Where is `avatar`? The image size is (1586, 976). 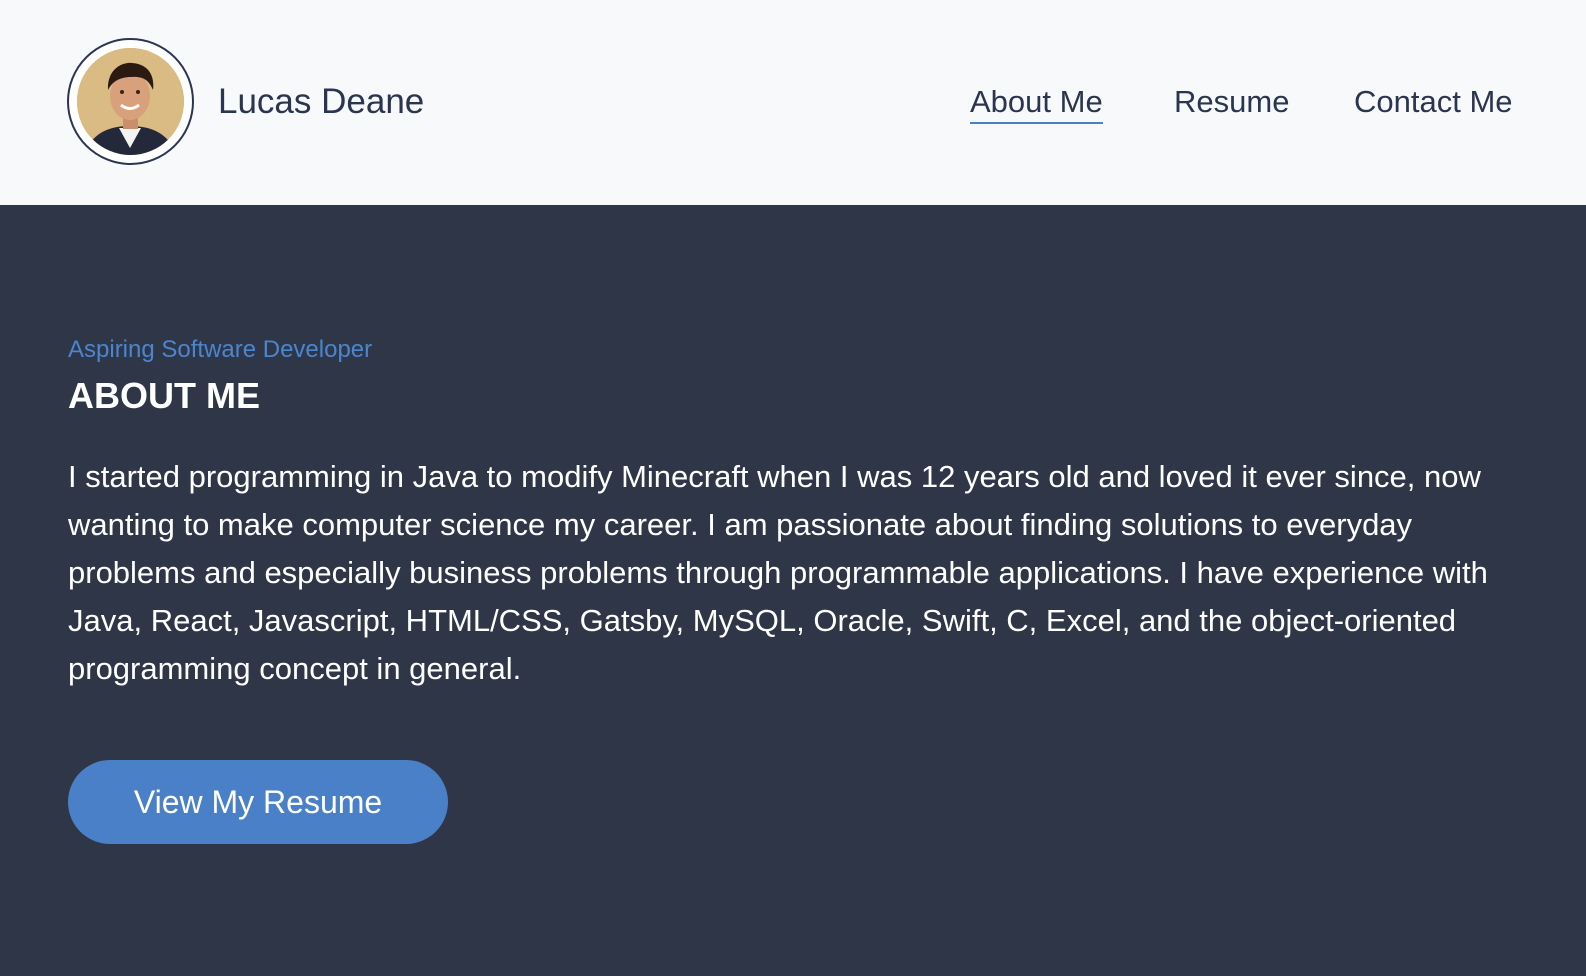 avatar is located at coordinates (130, 101).